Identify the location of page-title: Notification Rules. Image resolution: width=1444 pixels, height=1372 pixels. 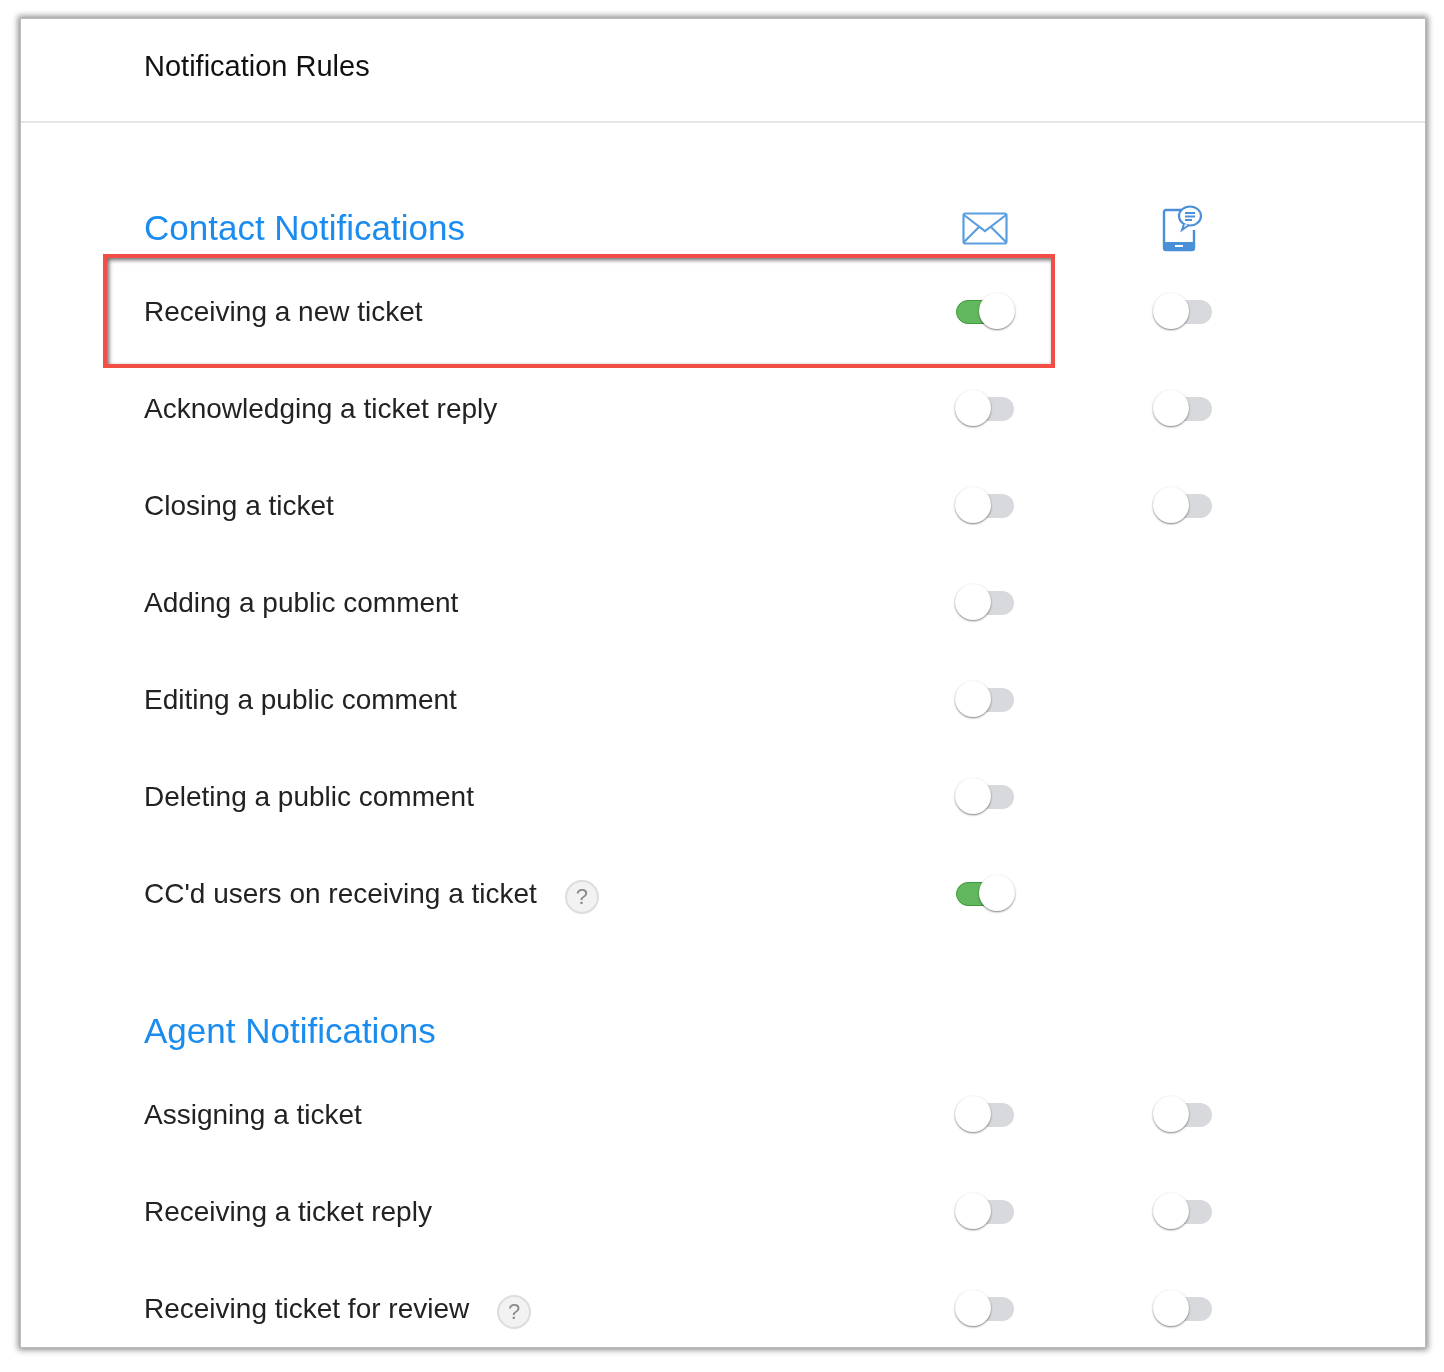
(257, 66).